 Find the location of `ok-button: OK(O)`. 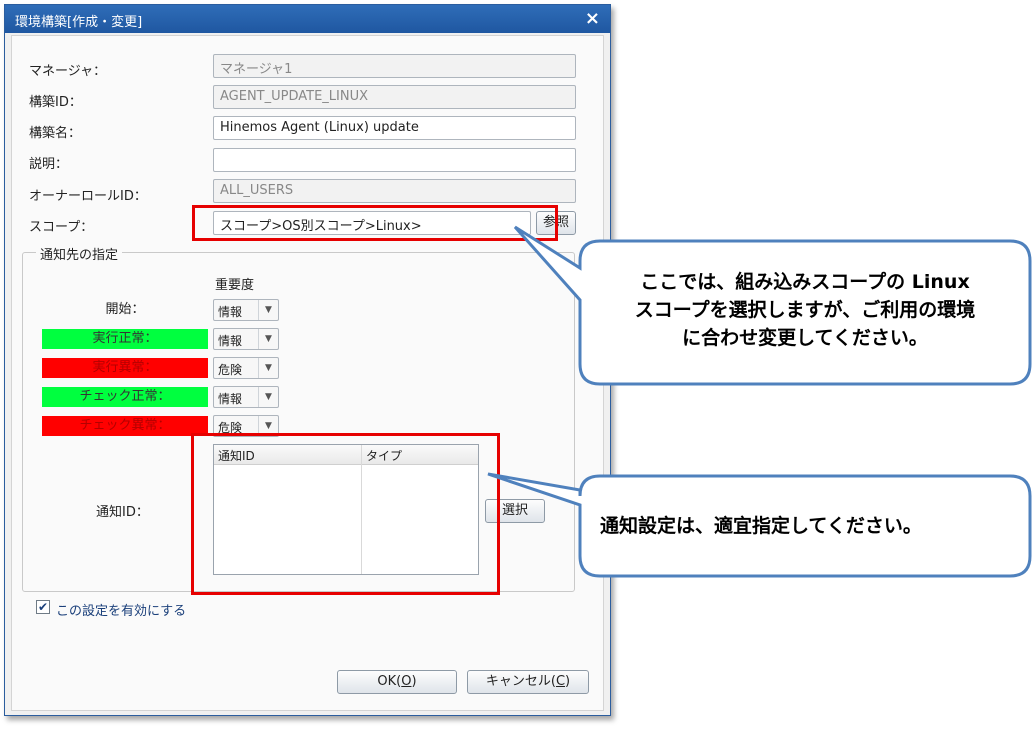

ok-button: OK(O) is located at coordinates (397, 682).